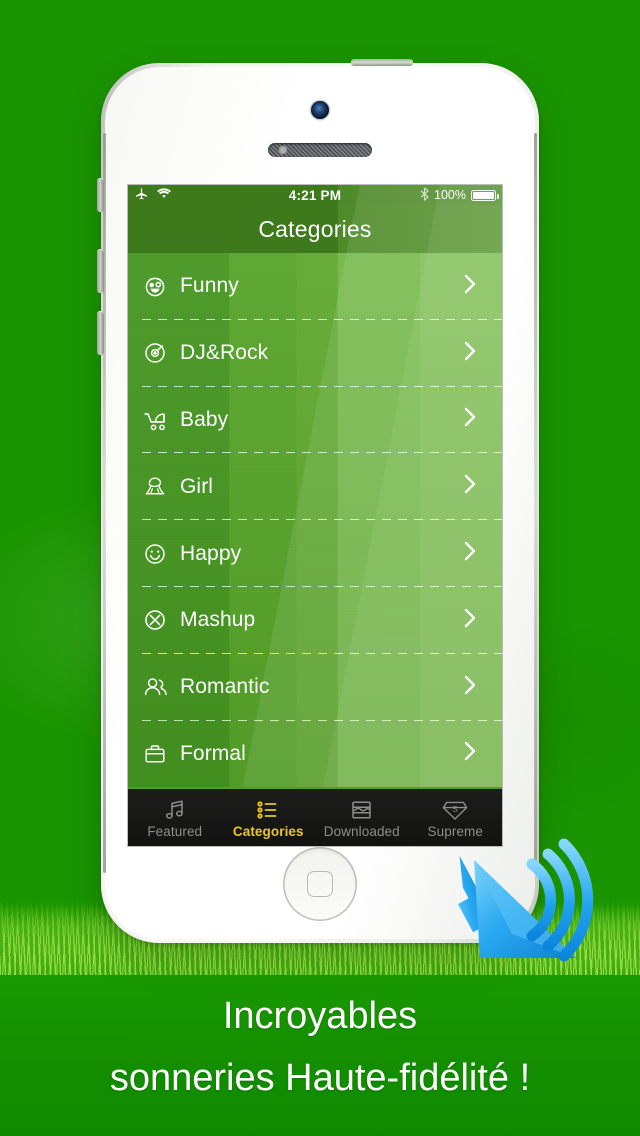  What do you see at coordinates (315, 353) in the screenshot?
I see `list-item-djrock: DJ&Rock` at bounding box center [315, 353].